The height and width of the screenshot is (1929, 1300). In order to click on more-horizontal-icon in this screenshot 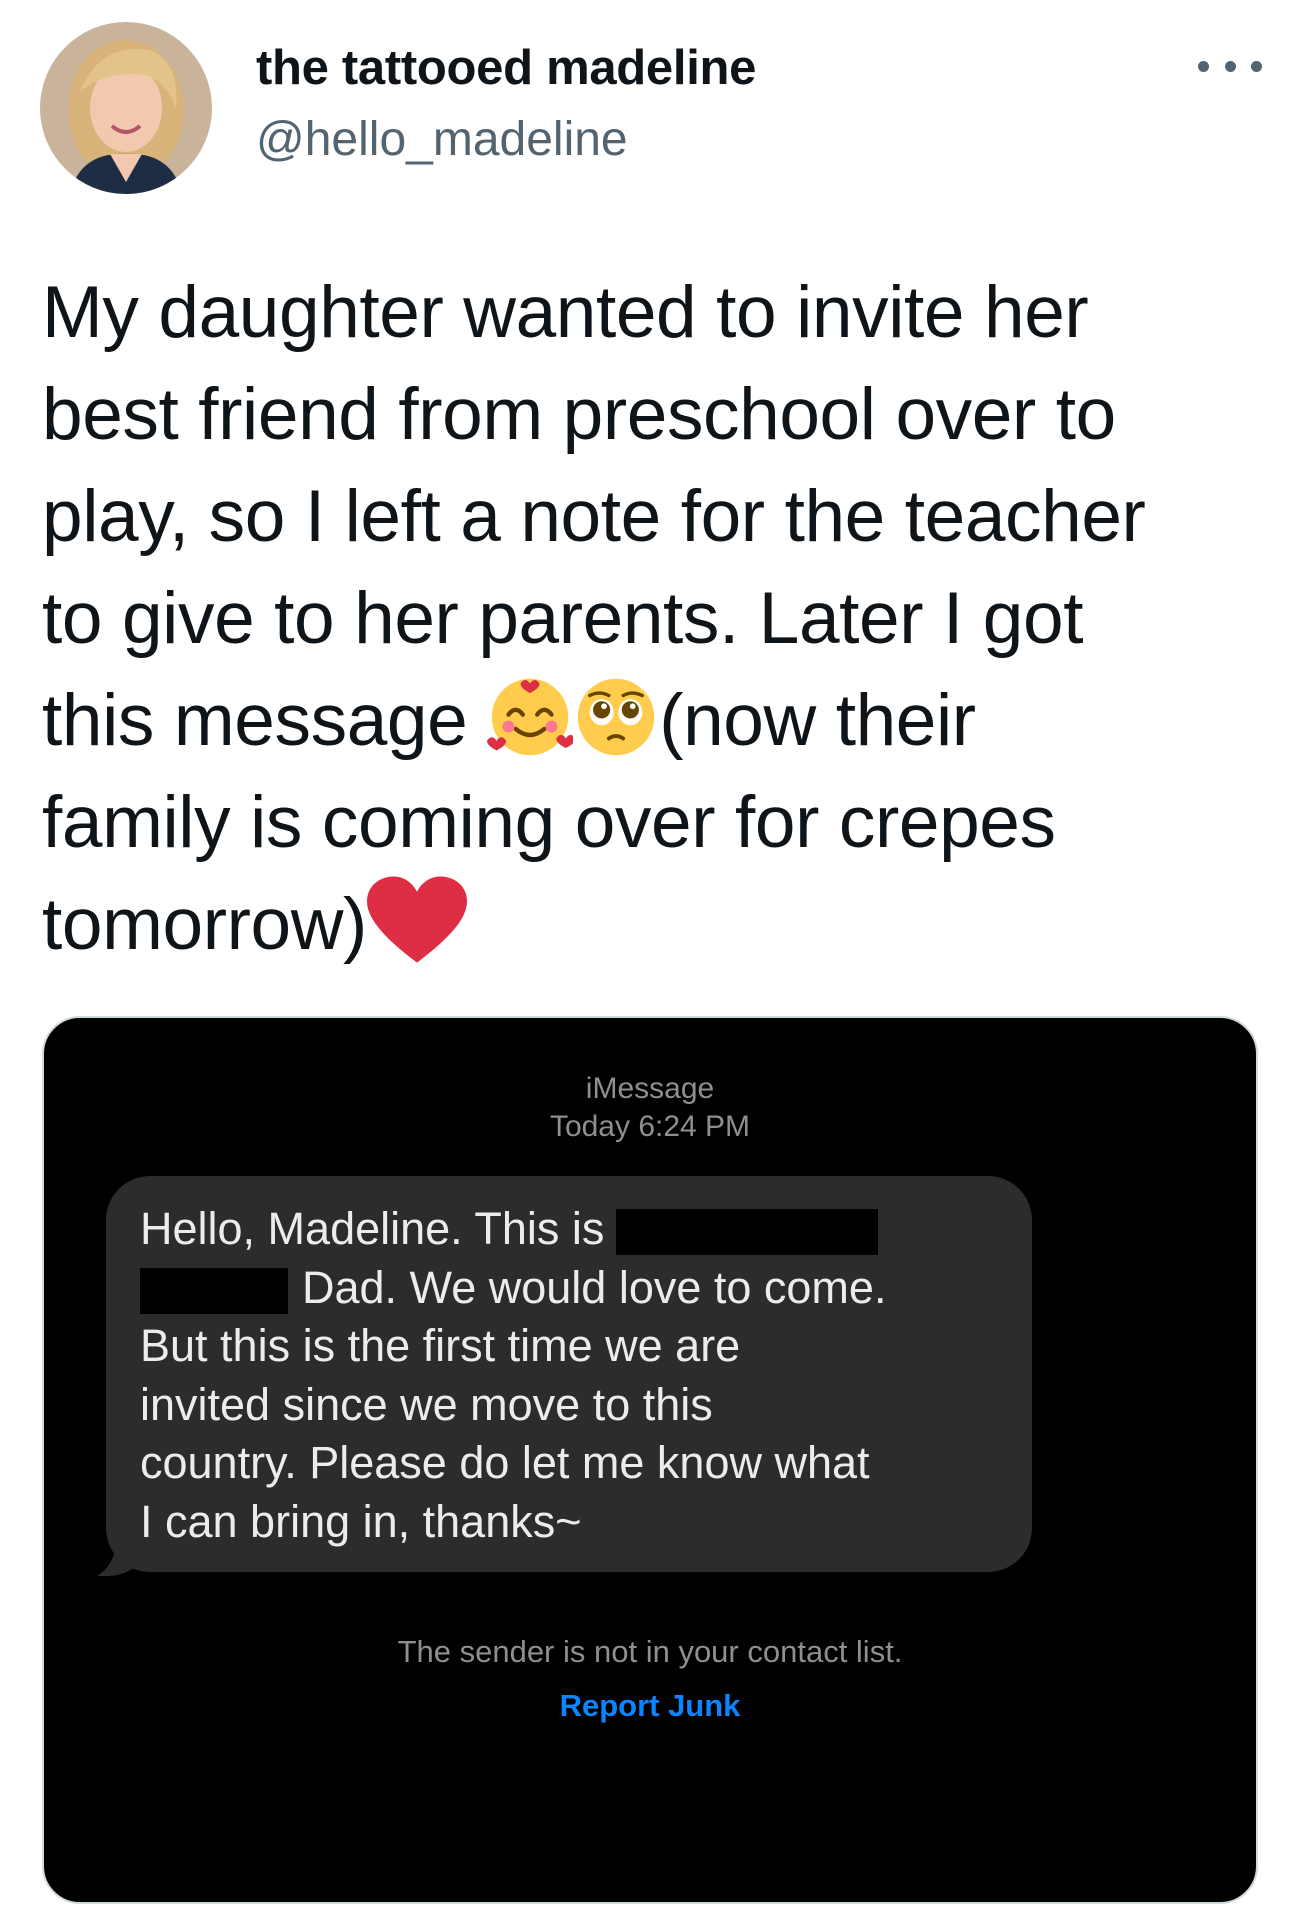, I will do `click(1203, 66)`.